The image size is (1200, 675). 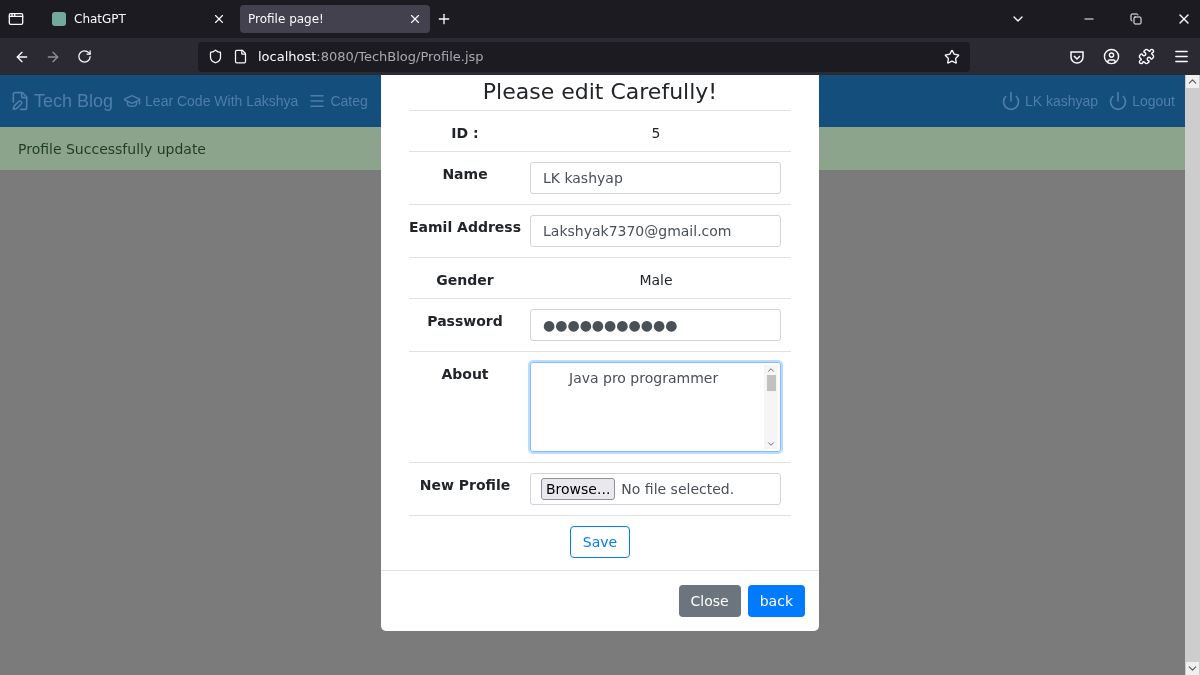 What do you see at coordinates (1192, 375) in the screenshot?
I see `page-scrollbar` at bounding box center [1192, 375].